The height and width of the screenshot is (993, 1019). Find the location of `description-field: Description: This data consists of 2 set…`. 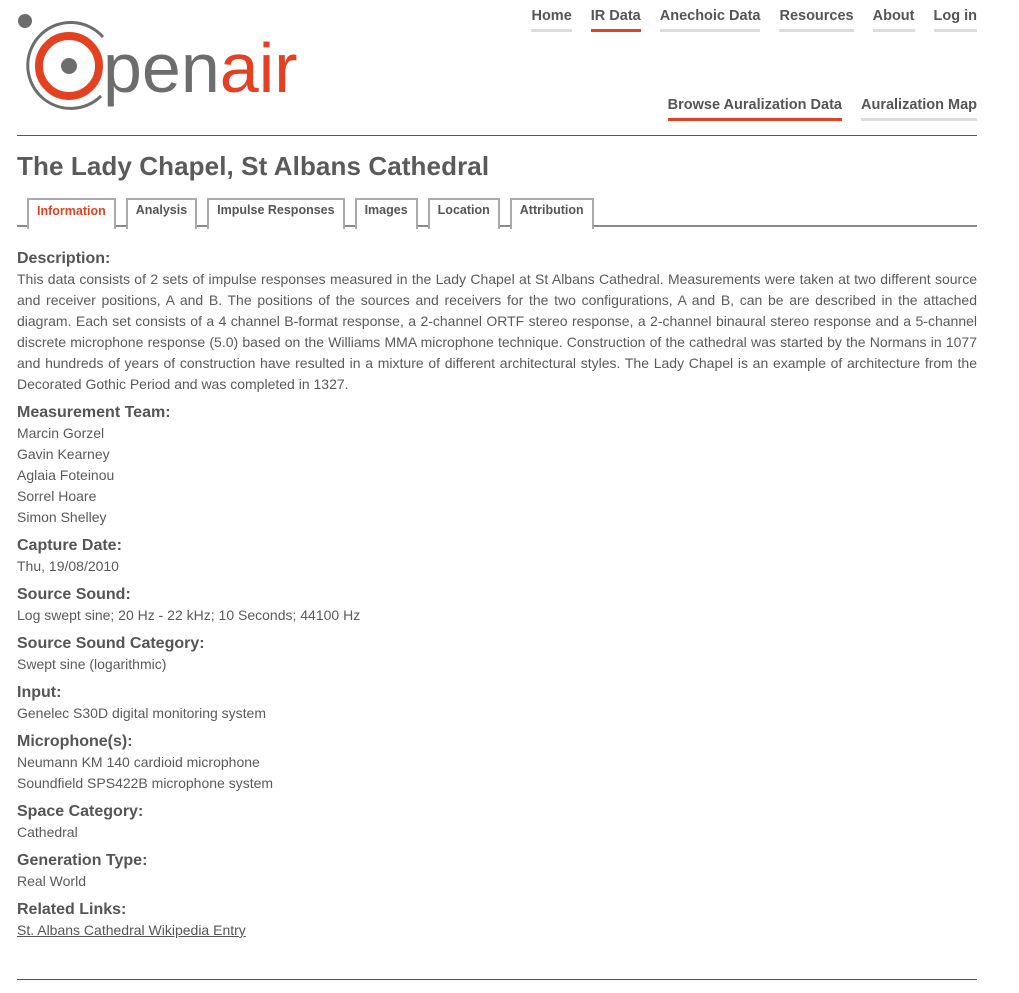

description-field: Description: This data consists of 2 set… is located at coordinates (497, 322).